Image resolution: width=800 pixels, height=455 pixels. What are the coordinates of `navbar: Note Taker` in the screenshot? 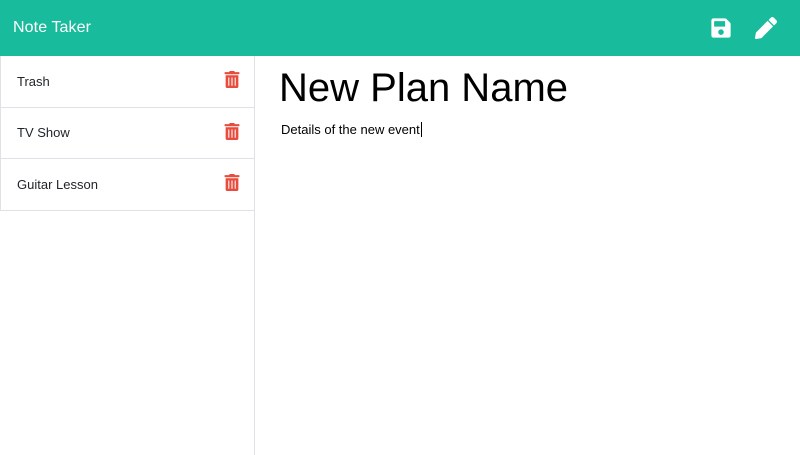 It's located at (400, 28).